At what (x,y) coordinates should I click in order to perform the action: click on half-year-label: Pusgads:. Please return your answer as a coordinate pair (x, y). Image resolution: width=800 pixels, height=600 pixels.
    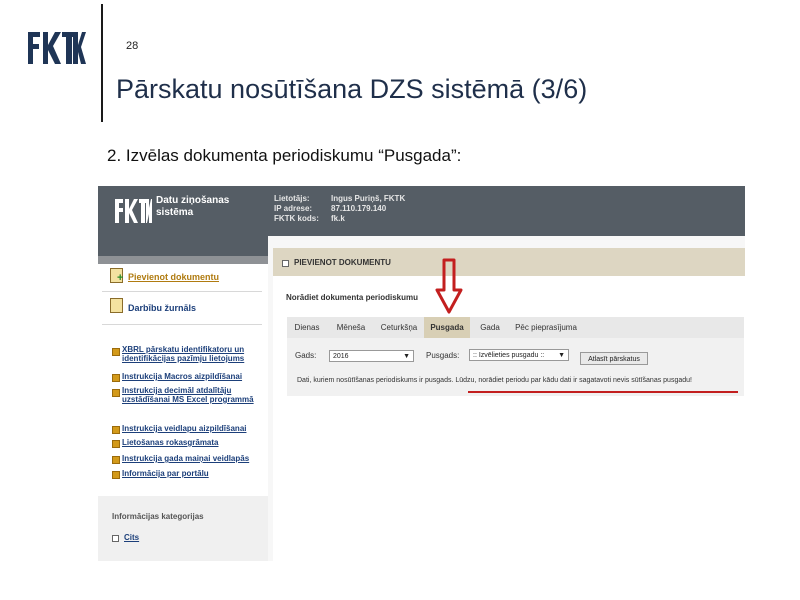
    Looking at the image, I should click on (443, 355).